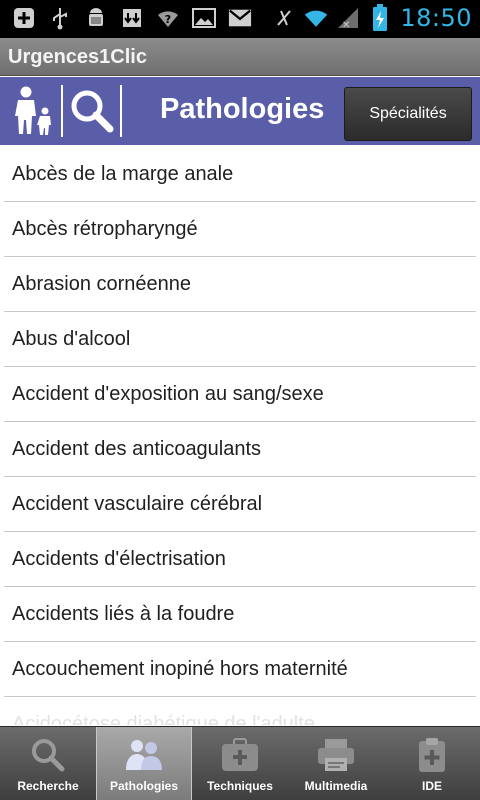 The height and width of the screenshot is (800, 480). Describe the element at coordinates (240, 614) in the screenshot. I see `list-item: Accidents liés à la foudre` at that location.